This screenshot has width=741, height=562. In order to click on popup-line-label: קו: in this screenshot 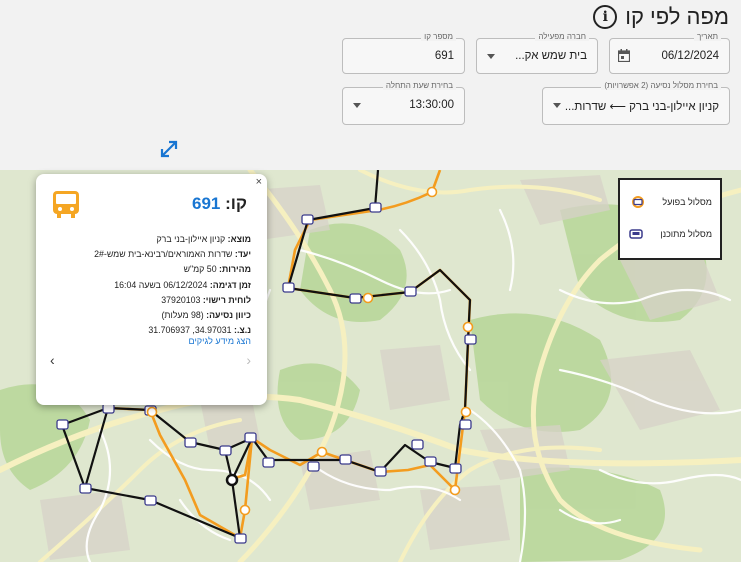, I will do `click(236, 203)`.